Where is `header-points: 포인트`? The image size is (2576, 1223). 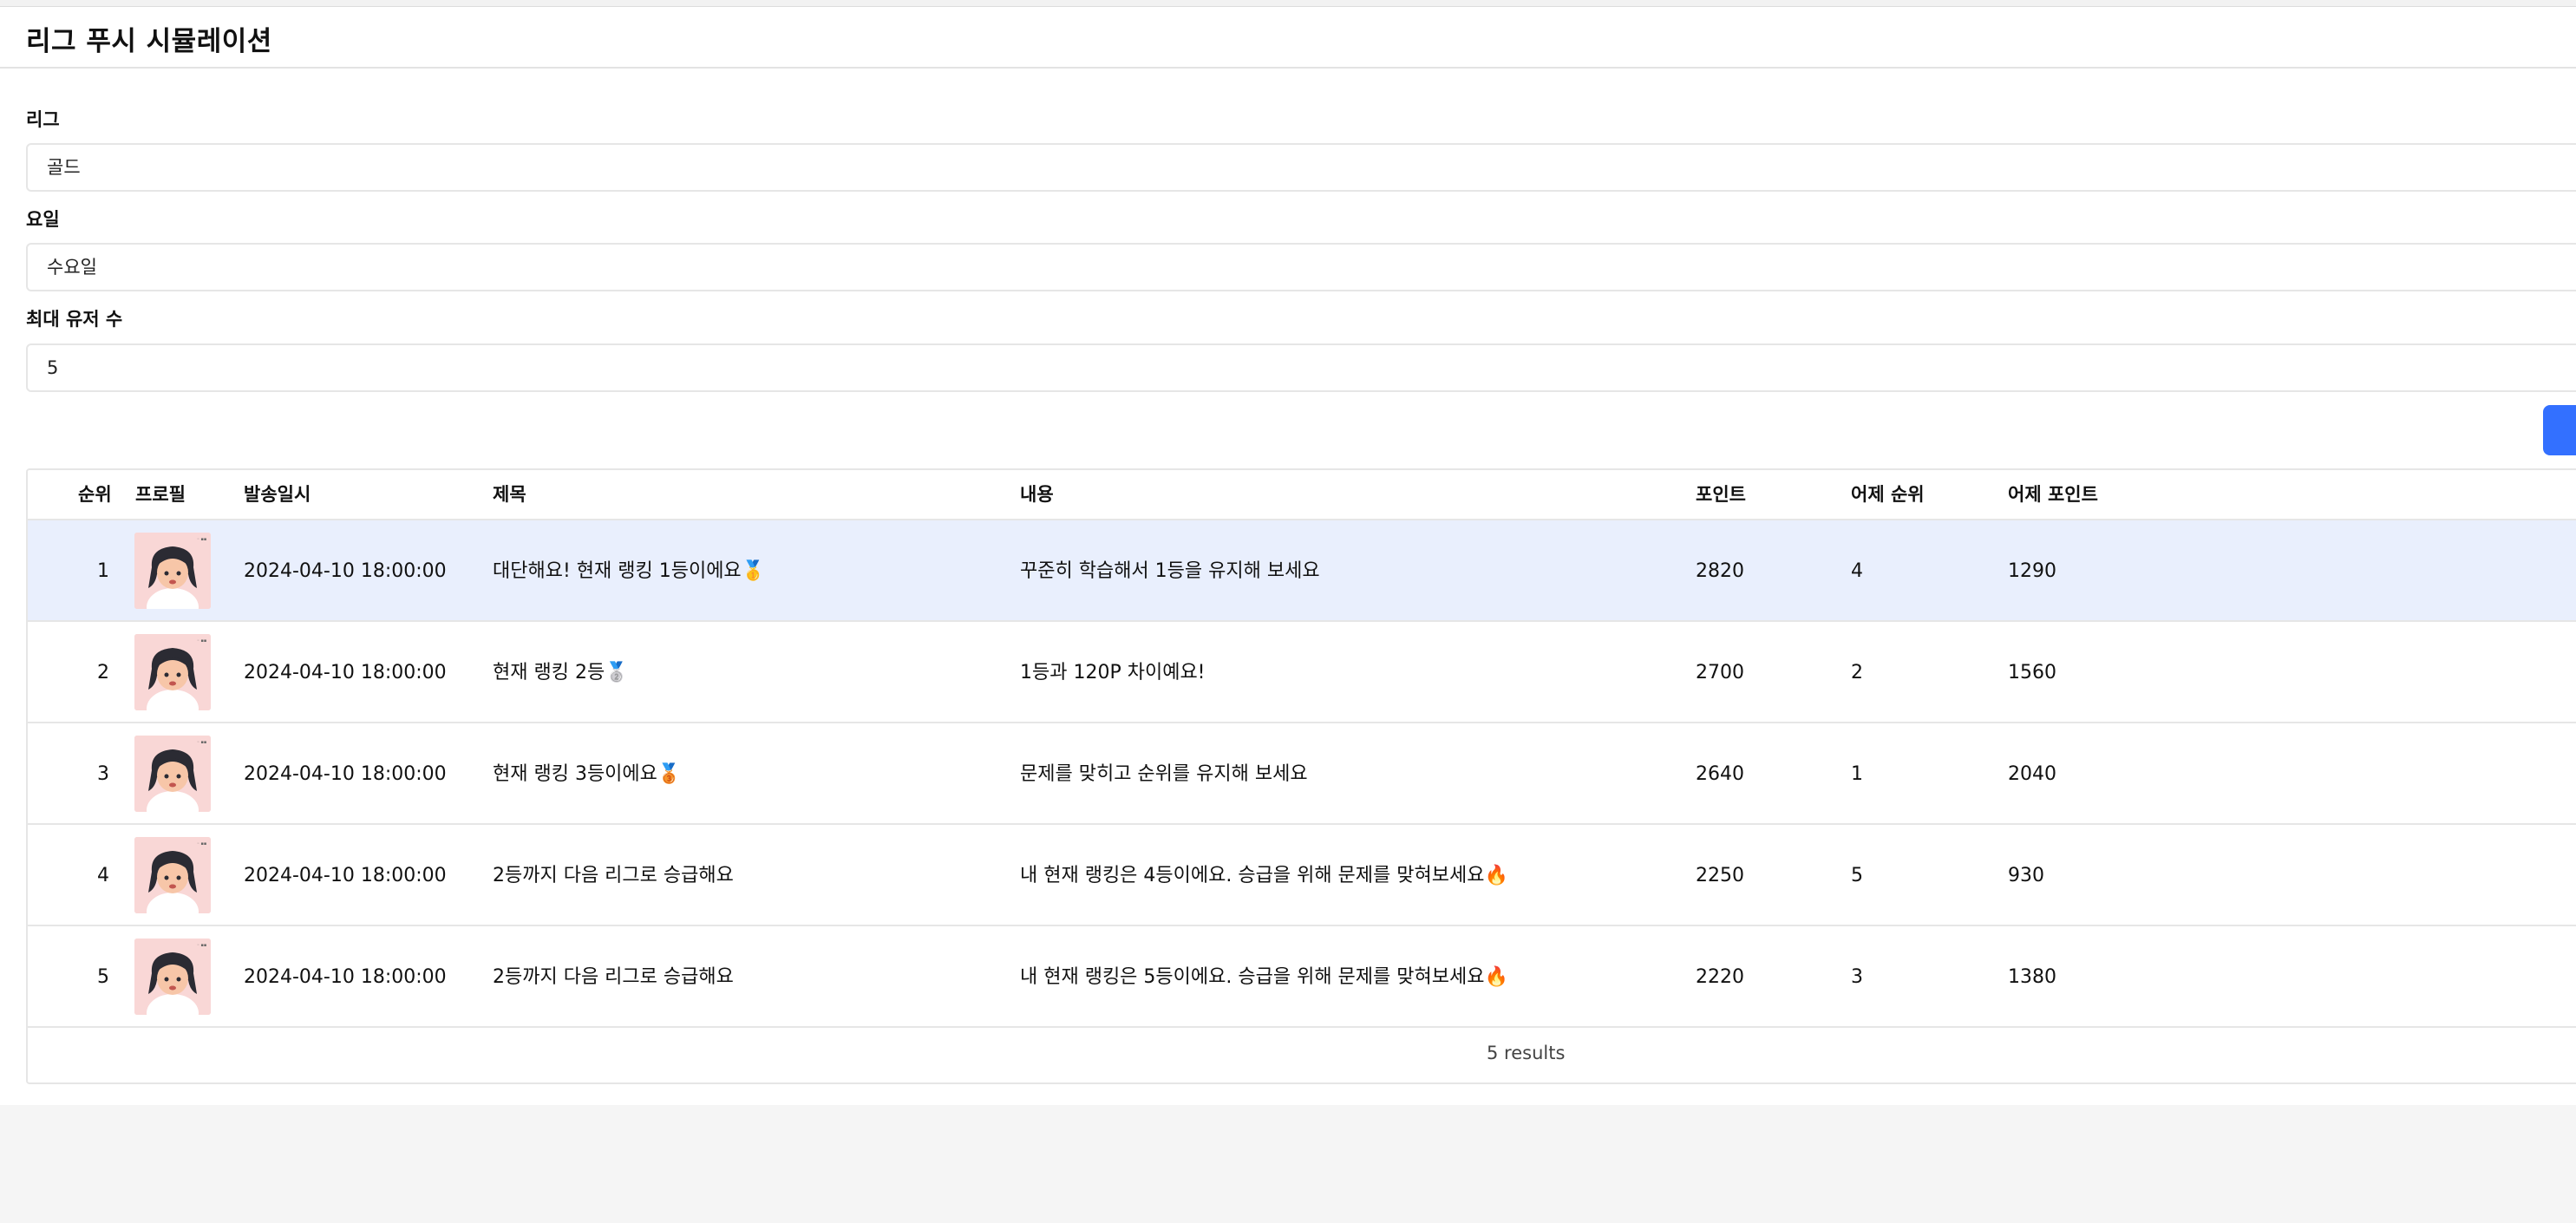 header-points: 포인트 is located at coordinates (1721, 494).